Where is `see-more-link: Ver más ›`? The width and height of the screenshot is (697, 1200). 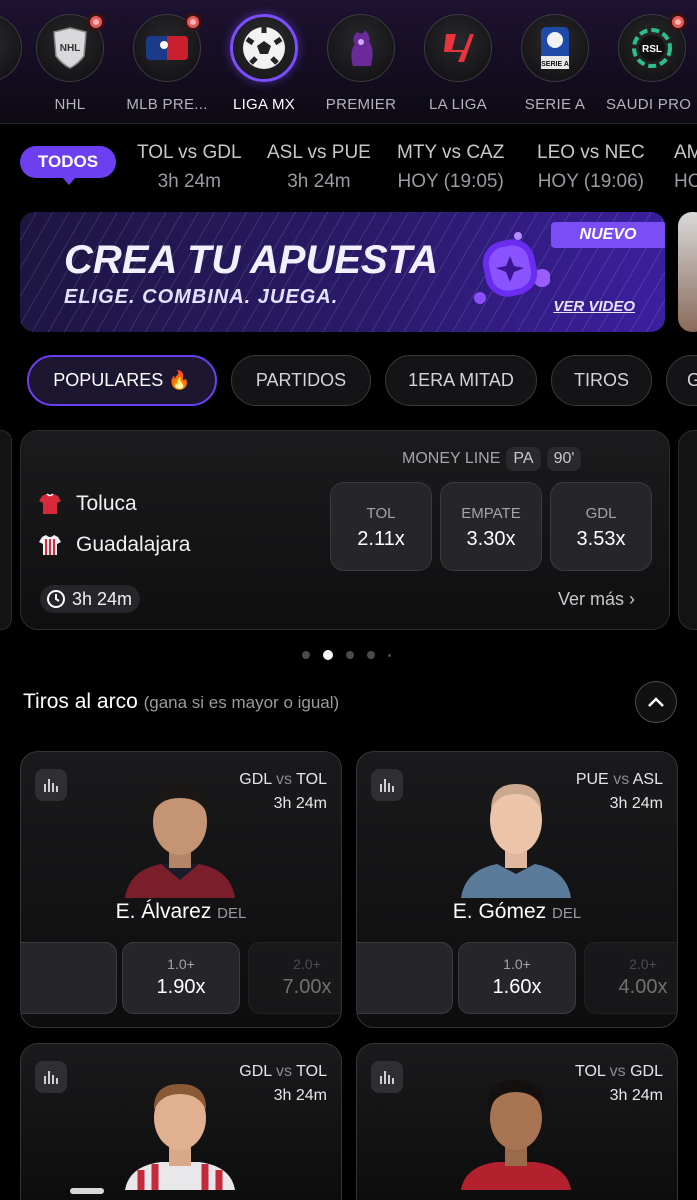 see-more-link: Ver más › is located at coordinates (596, 599).